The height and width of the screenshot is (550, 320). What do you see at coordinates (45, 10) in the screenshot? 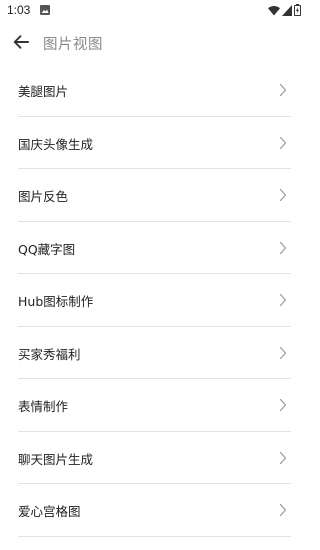
I see `photo-icon` at bounding box center [45, 10].